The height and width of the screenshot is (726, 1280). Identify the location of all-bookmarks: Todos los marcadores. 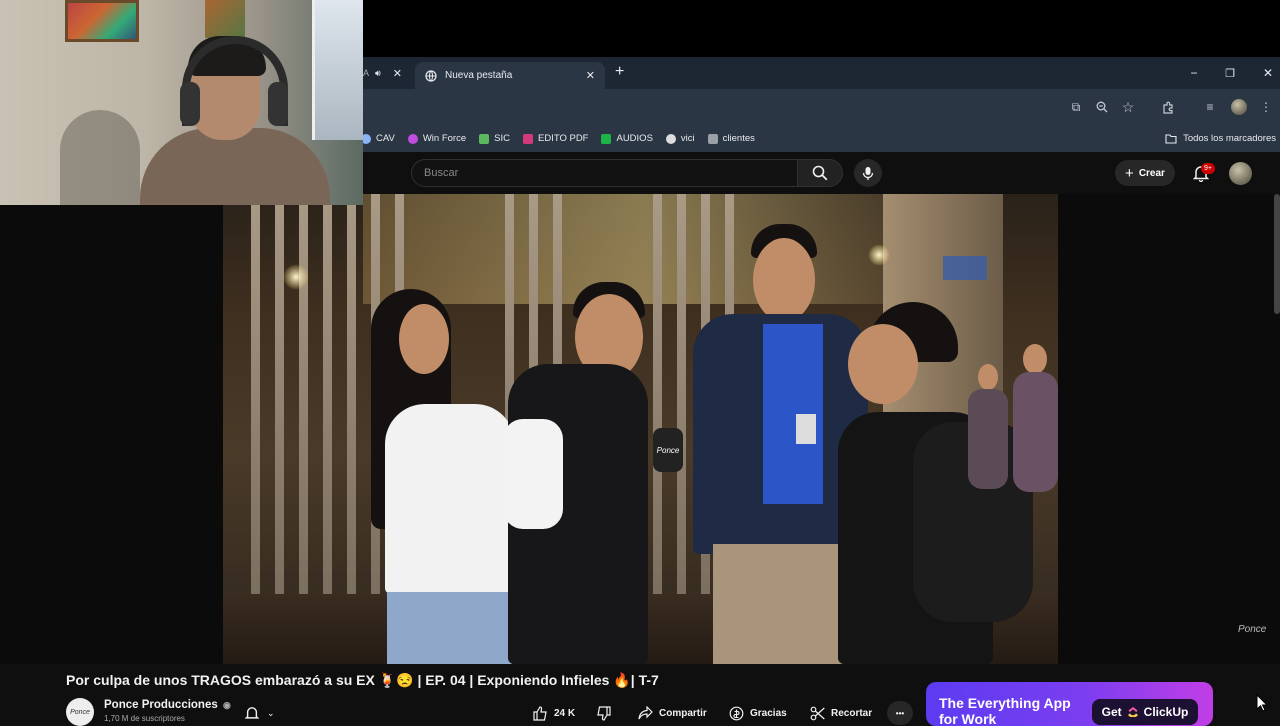
(1220, 138).